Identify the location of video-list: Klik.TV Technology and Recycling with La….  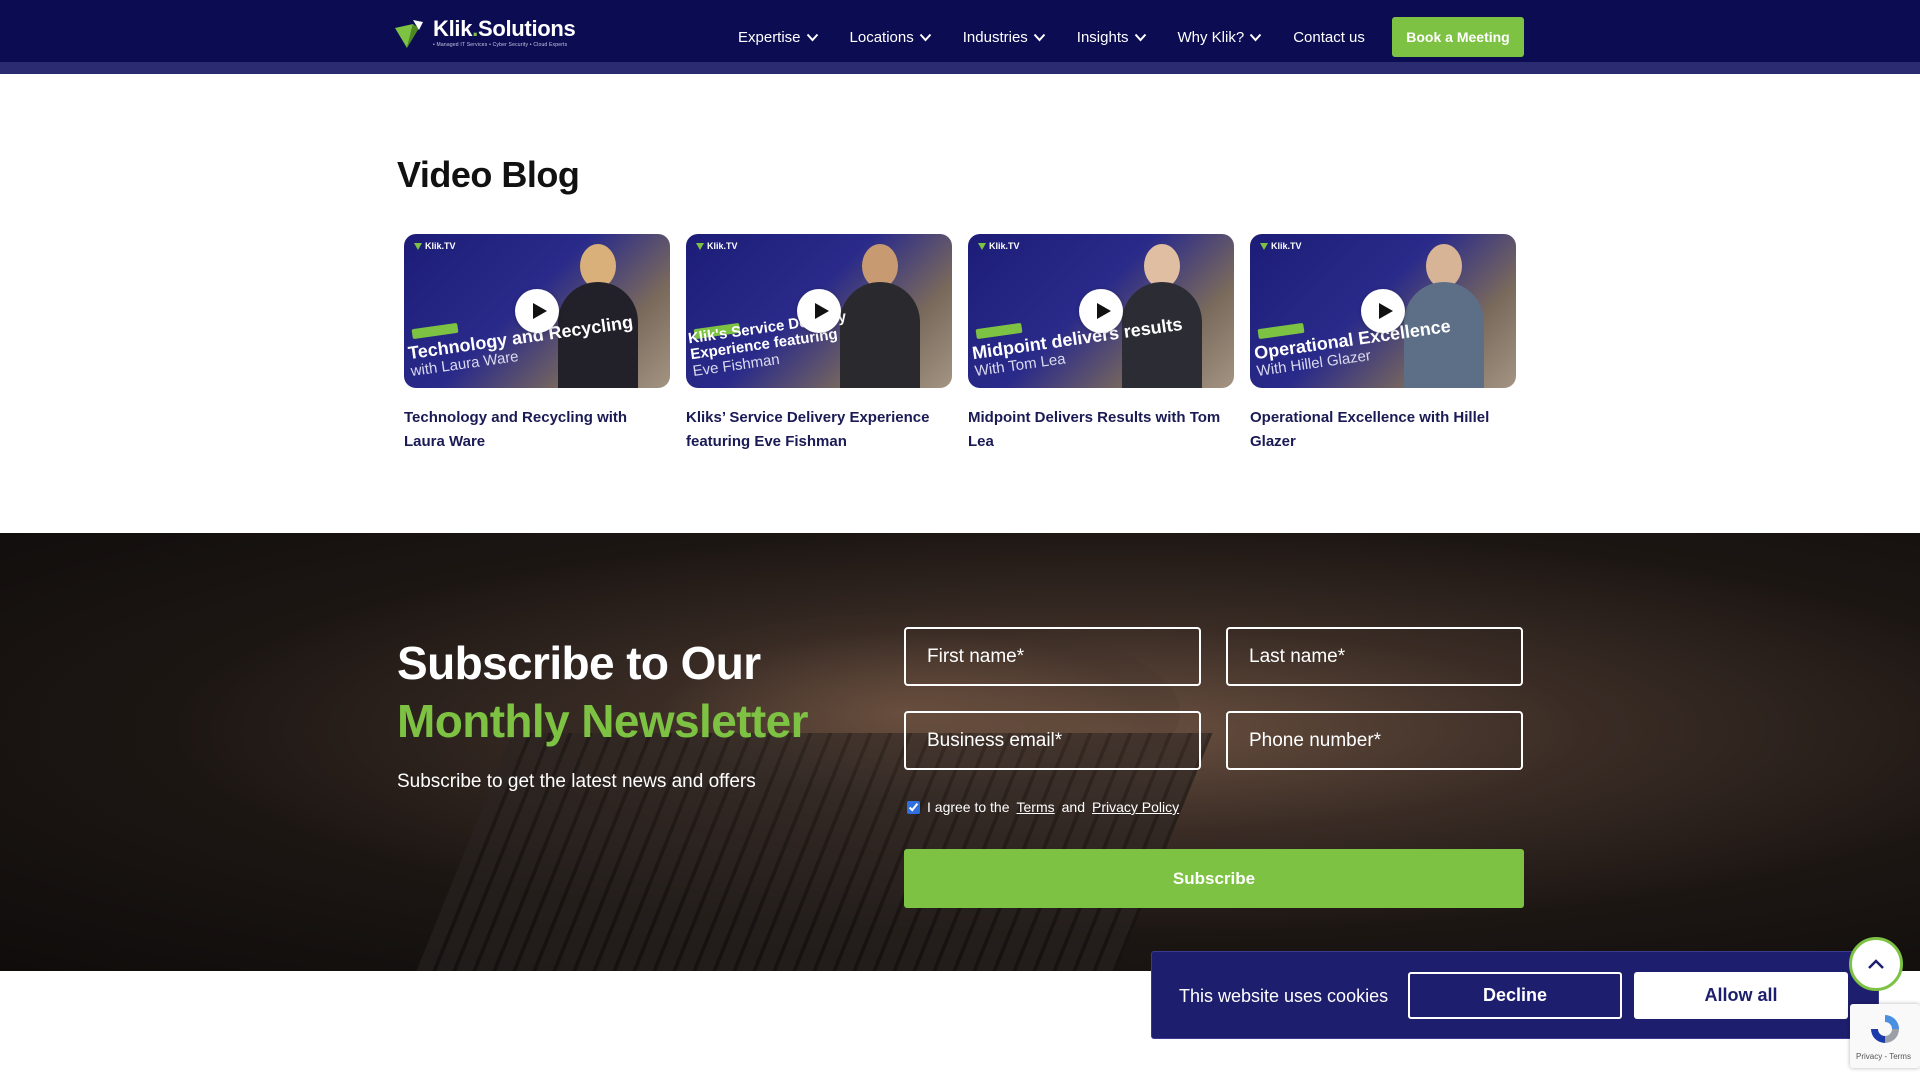
(966, 344).